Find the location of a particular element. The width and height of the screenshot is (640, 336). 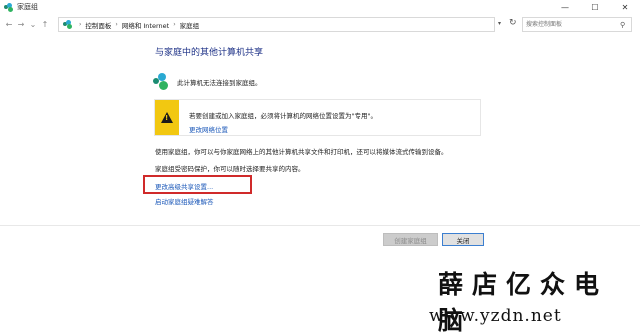

status-row: 此计算机无法连接到家庭组。 is located at coordinates (206, 82).